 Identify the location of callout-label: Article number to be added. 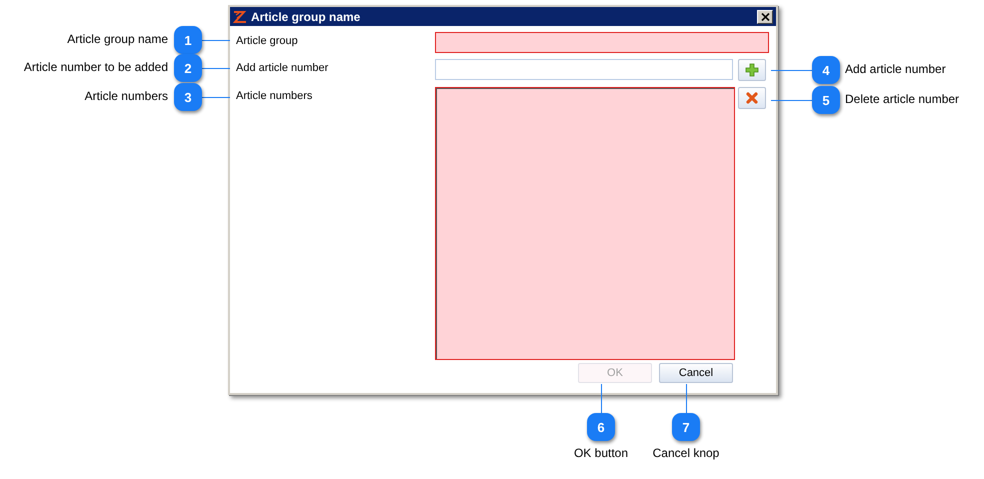
(96, 67).